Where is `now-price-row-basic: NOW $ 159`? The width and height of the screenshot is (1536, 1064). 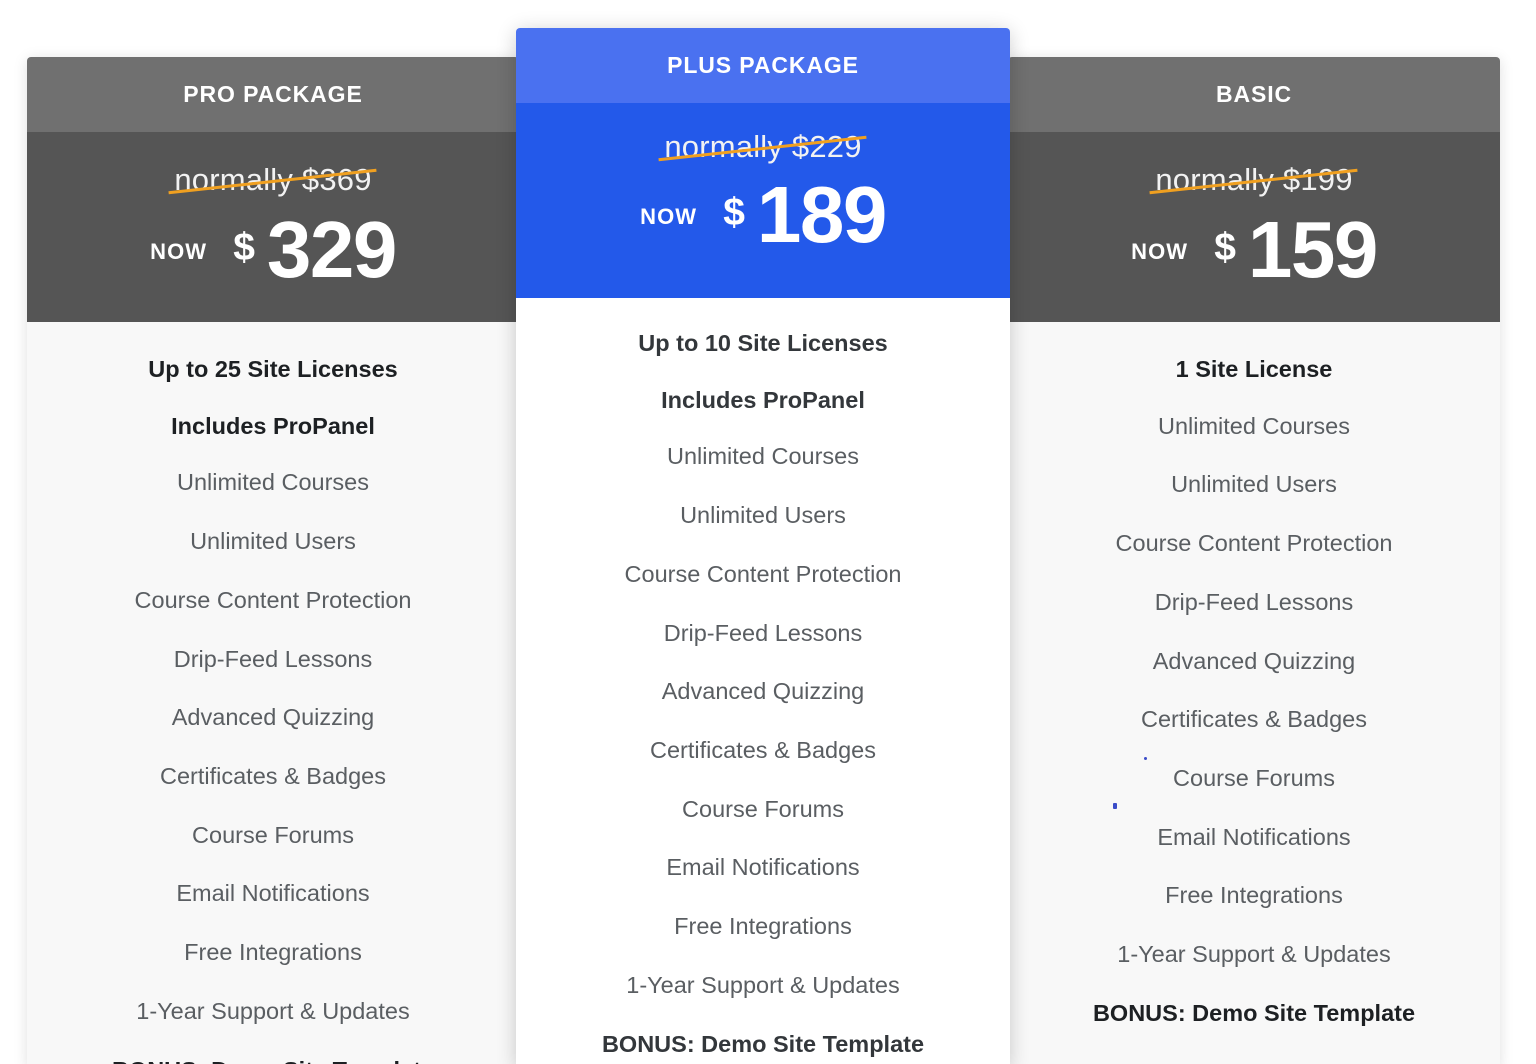 now-price-row-basic: NOW $ 159 is located at coordinates (1254, 250).